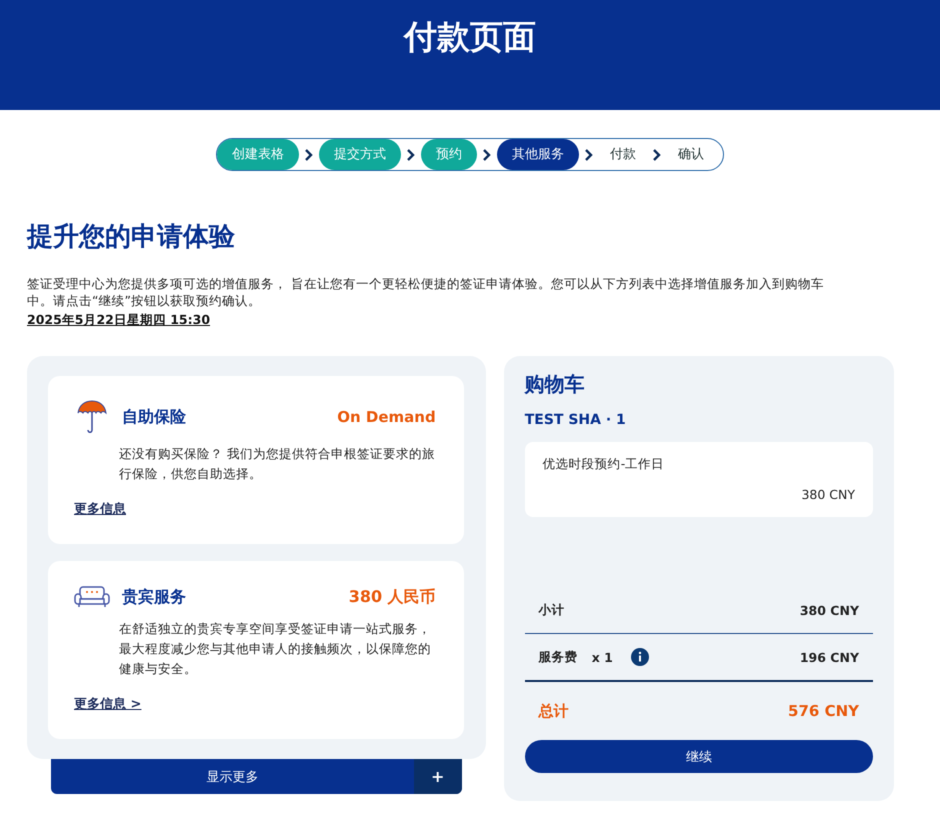 The height and width of the screenshot is (818, 940). Describe the element at coordinates (623, 154) in the screenshot. I see `step-tab: 付款` at that location.